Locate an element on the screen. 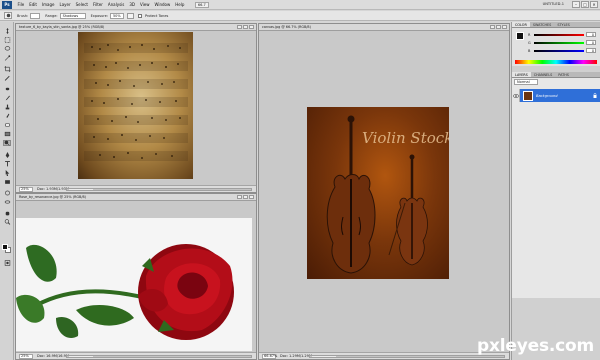 Image resolution: width=600 pixels, height=360 pixels. gradient-tool-icon is located at coordinates (7, 134).